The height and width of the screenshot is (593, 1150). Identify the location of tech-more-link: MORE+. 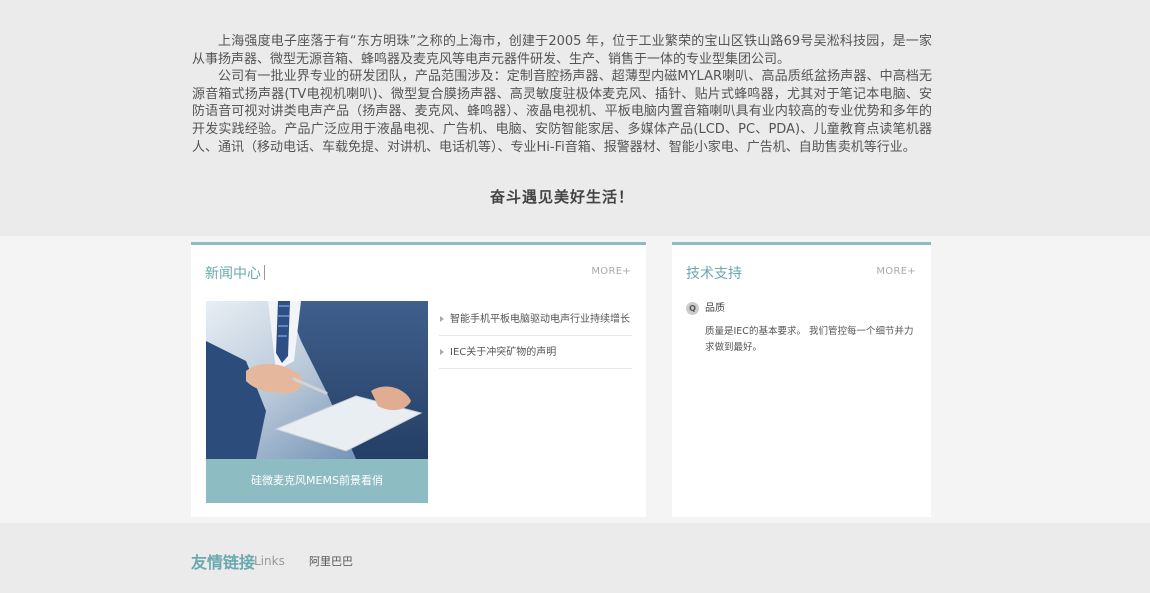
(896, 271).